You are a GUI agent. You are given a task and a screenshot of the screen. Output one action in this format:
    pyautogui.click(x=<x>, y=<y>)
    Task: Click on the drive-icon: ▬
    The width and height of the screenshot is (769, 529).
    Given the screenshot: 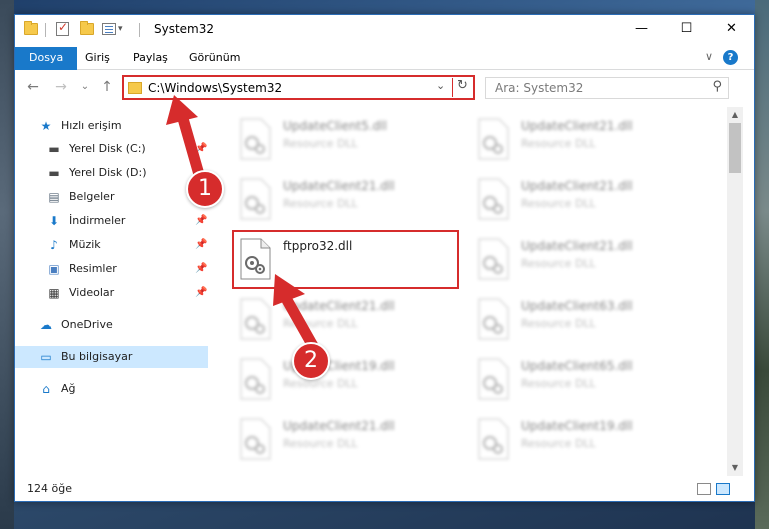 What is the action you would take?
    pyautogui.click(x=54, y=149)
    